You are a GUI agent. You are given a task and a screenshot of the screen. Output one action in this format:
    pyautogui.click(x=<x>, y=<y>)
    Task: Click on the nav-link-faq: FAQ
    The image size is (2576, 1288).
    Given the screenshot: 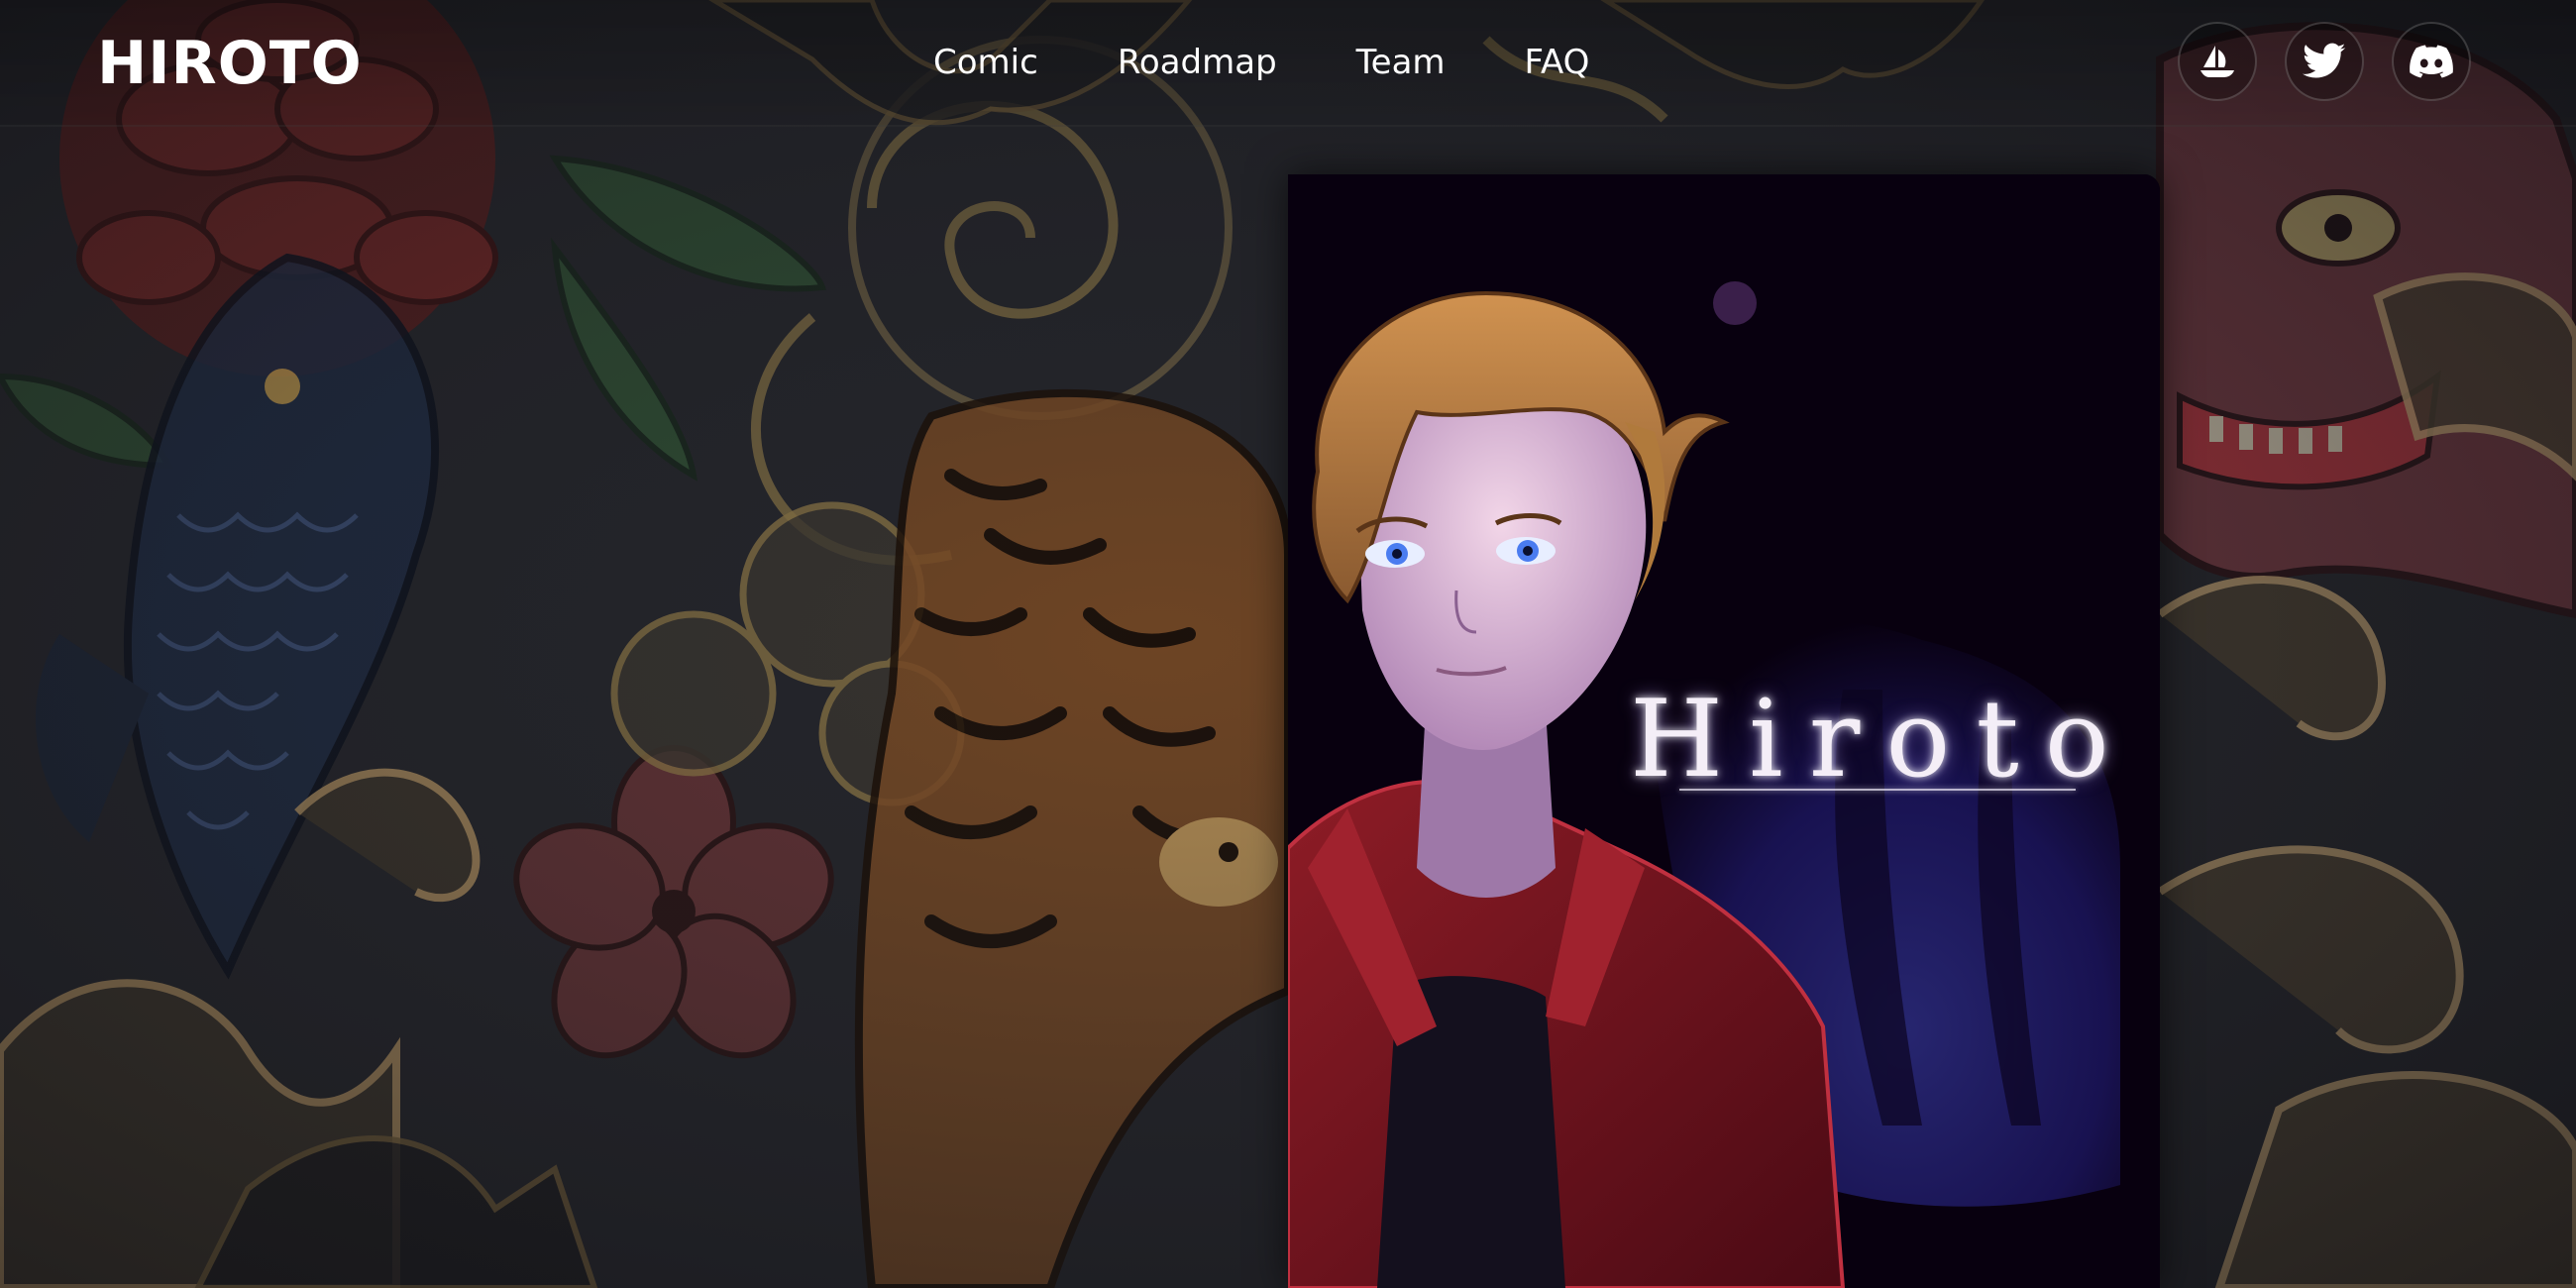 What is the action you would take?
    pyautogui.click(x=1557, y=62)
    